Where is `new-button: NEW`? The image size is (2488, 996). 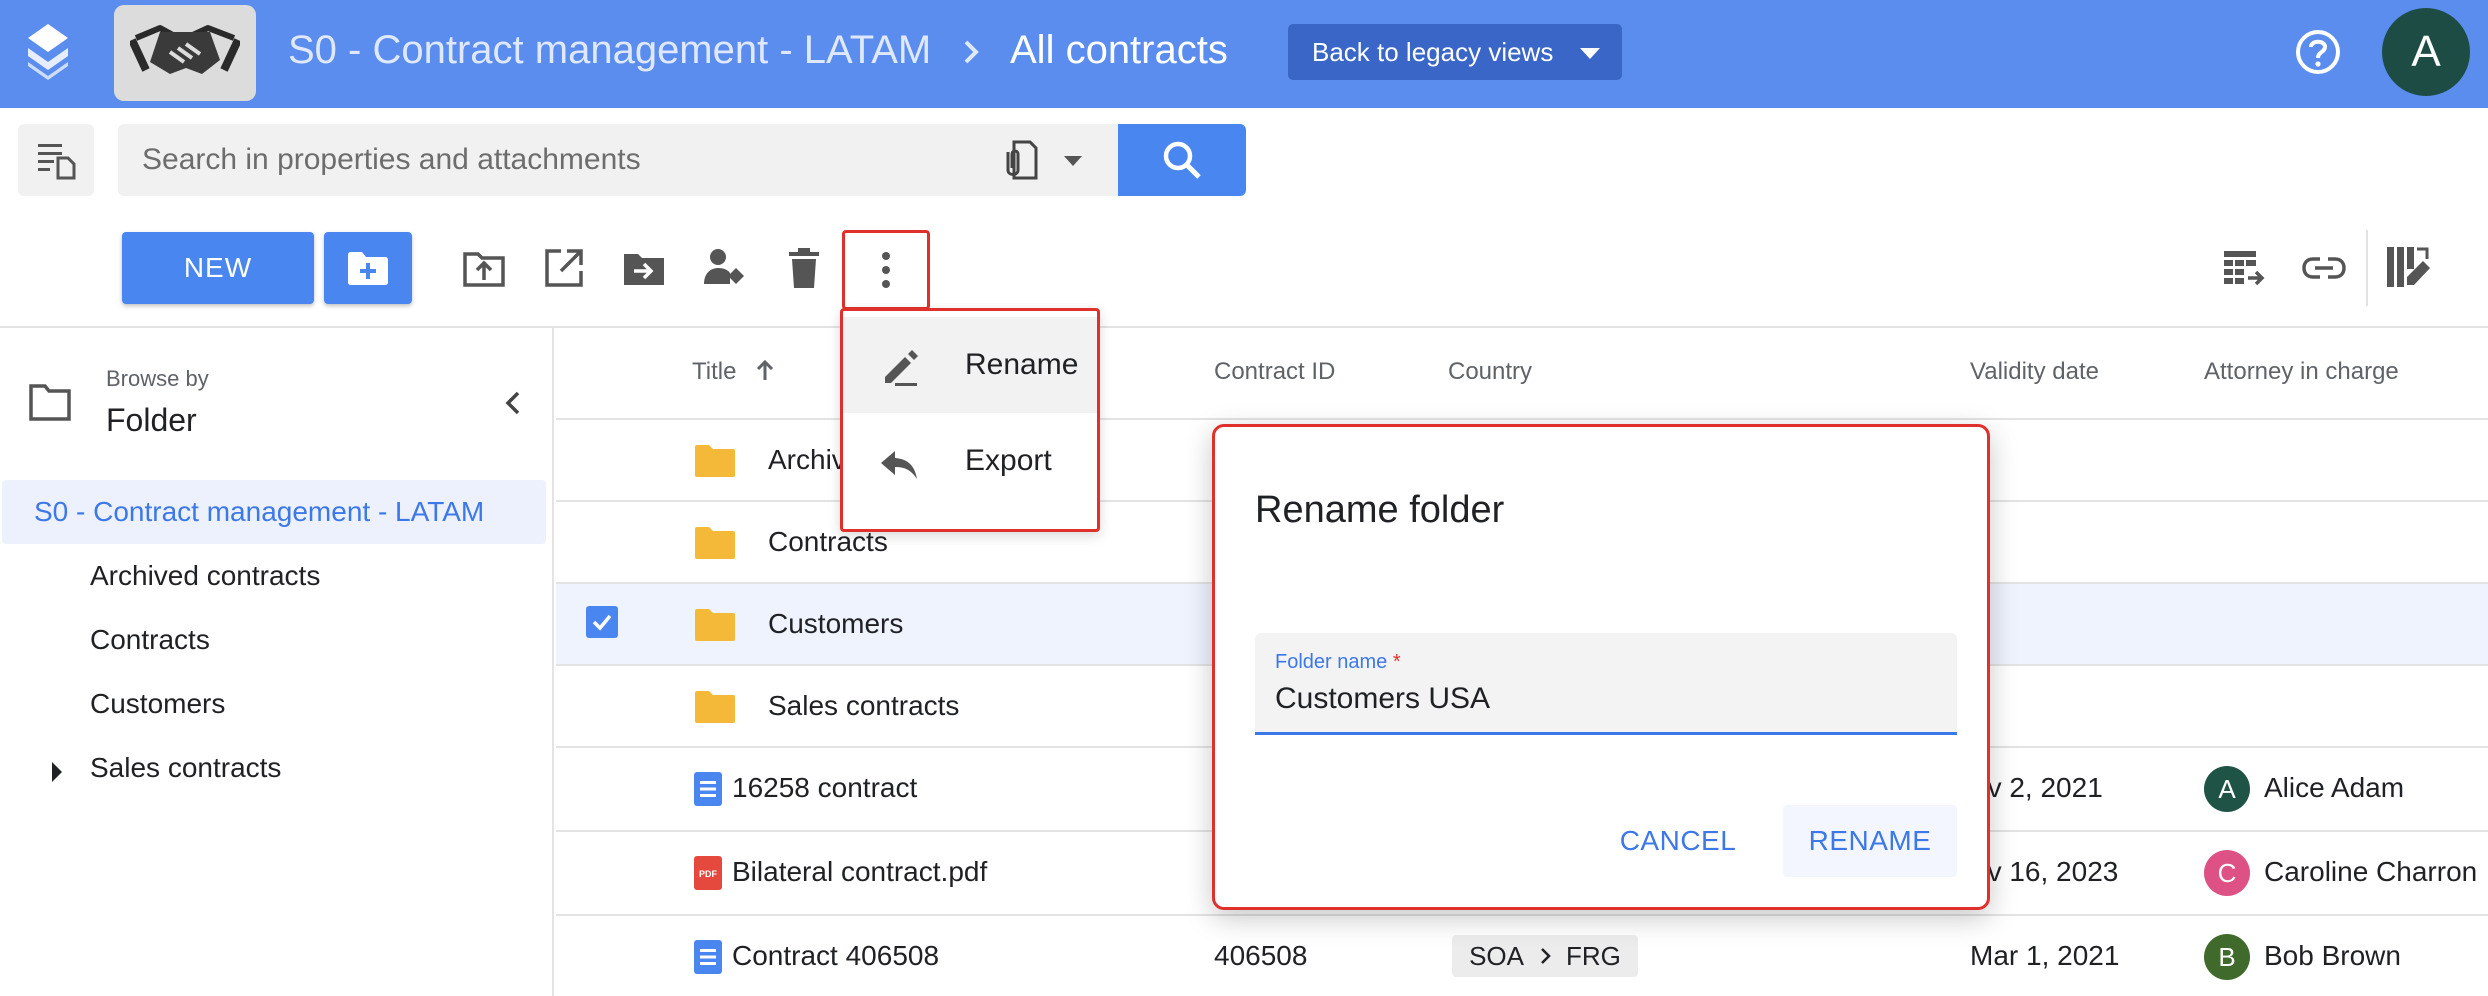
new-button: NEW is located at coordinates (218, 268).